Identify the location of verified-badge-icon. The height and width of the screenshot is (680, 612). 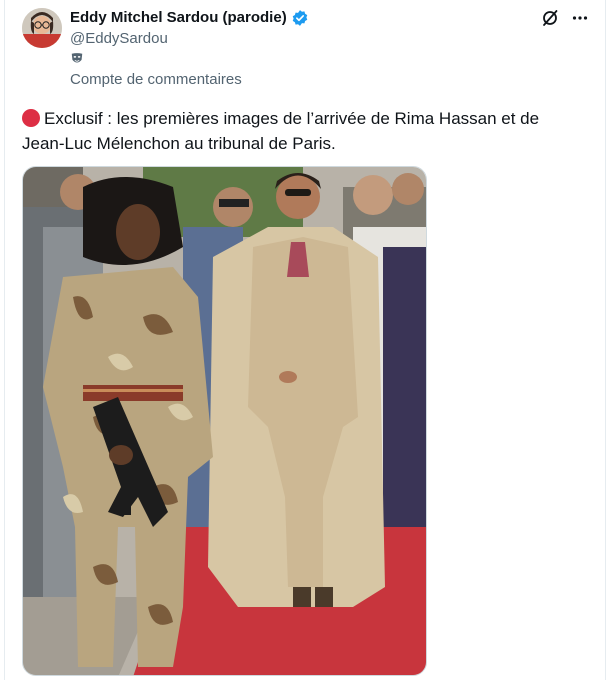
(300, 18).